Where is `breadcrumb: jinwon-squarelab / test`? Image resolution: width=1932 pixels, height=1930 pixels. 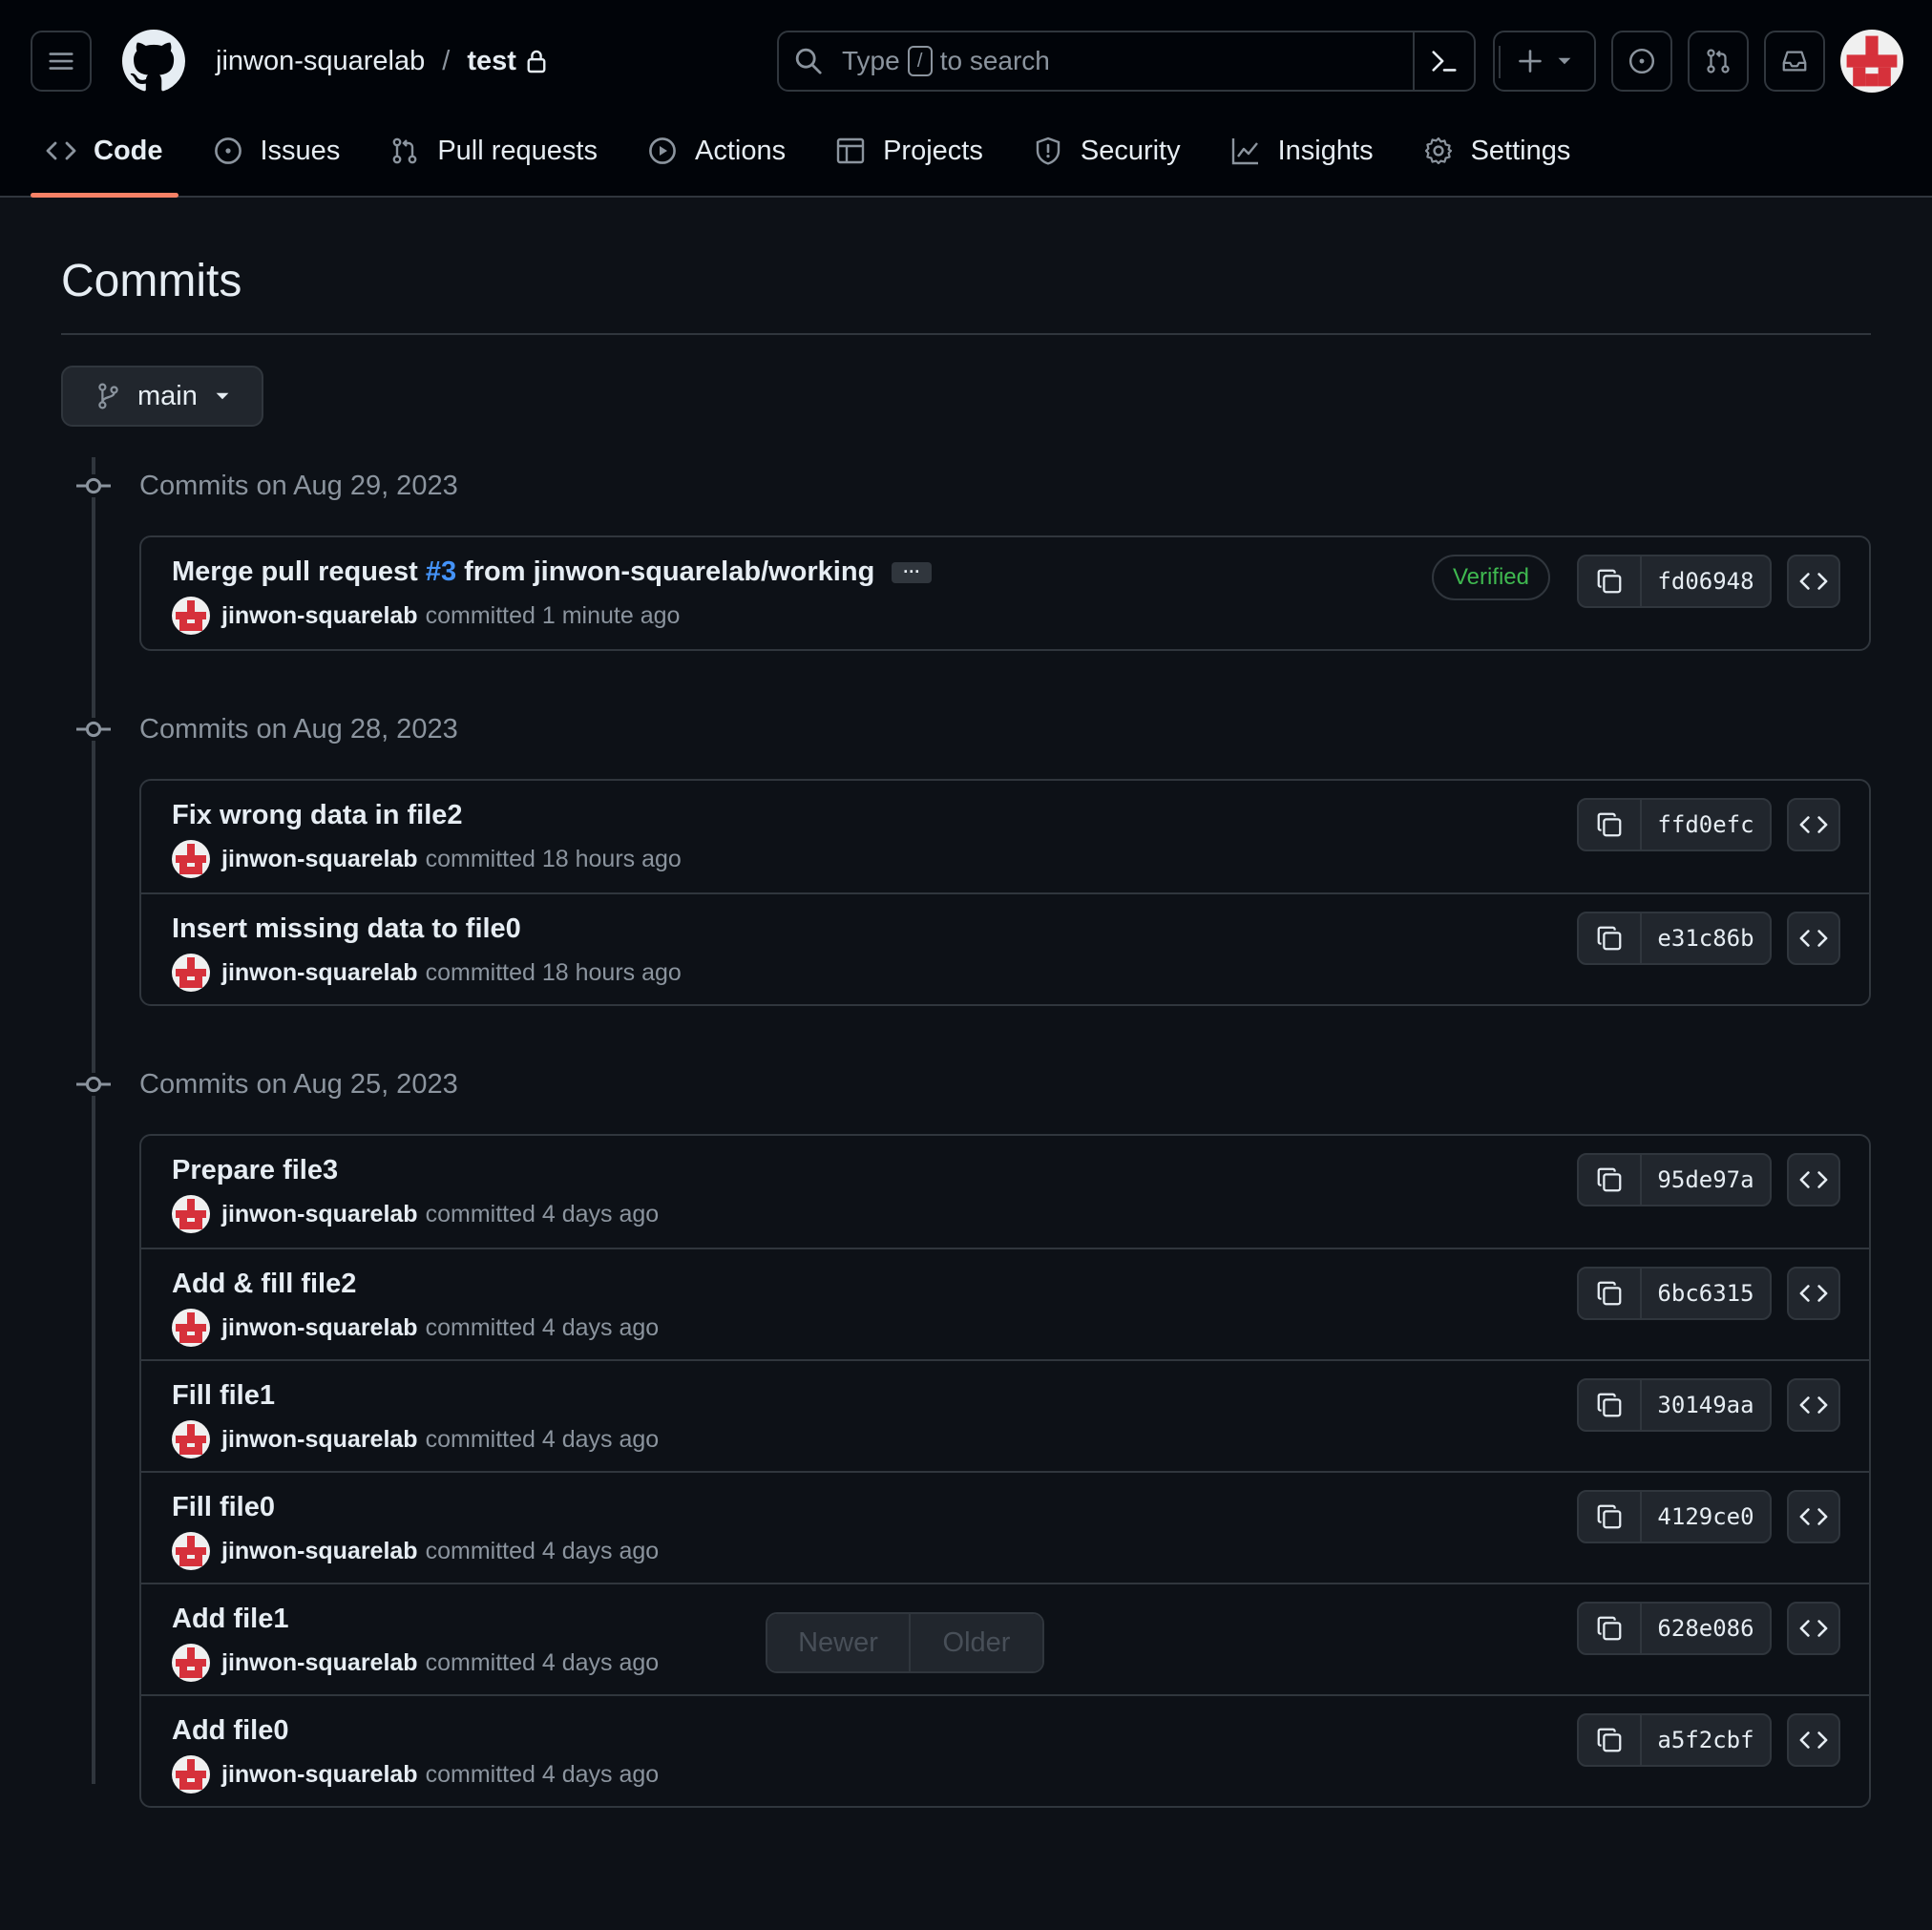
breadcrumb: jinwon-squarelab / test is located at coordinates (382, 61).